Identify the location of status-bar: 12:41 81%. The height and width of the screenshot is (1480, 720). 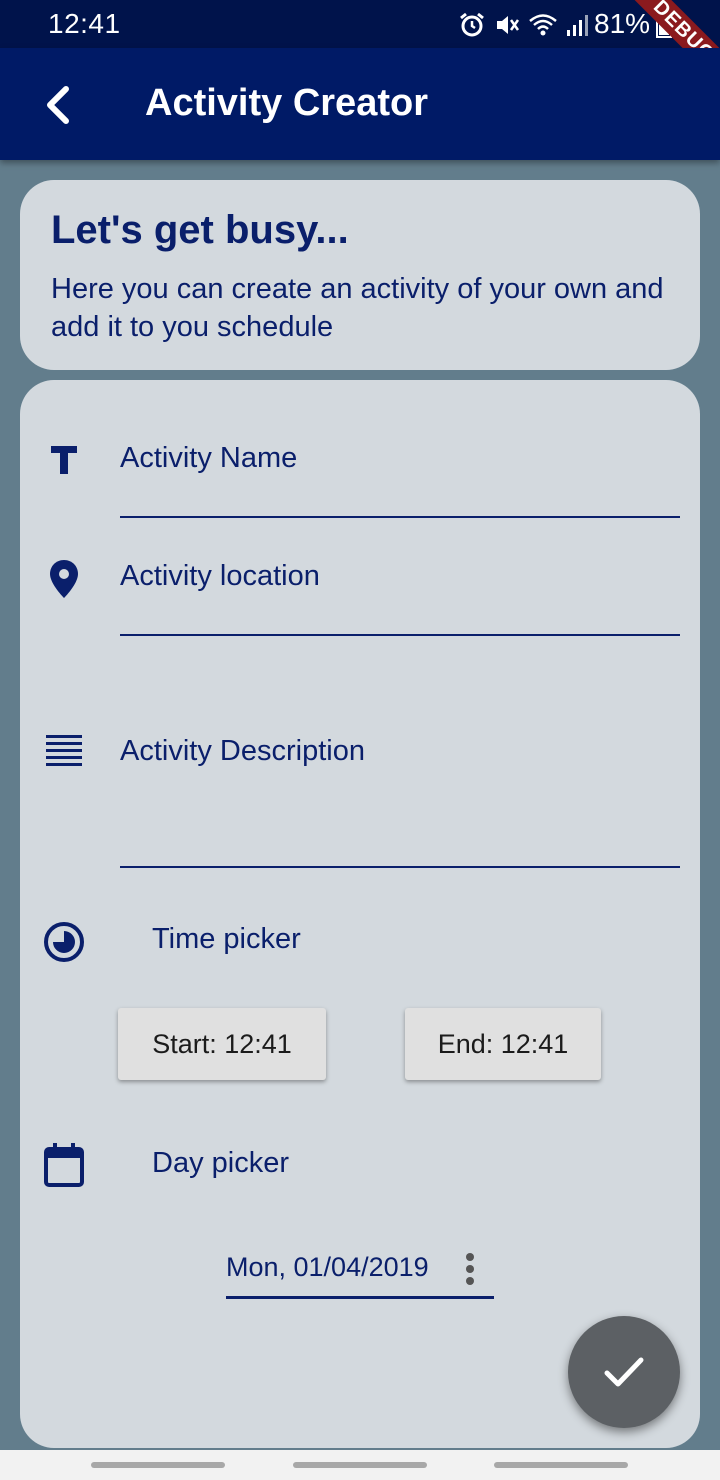
(360, 24).